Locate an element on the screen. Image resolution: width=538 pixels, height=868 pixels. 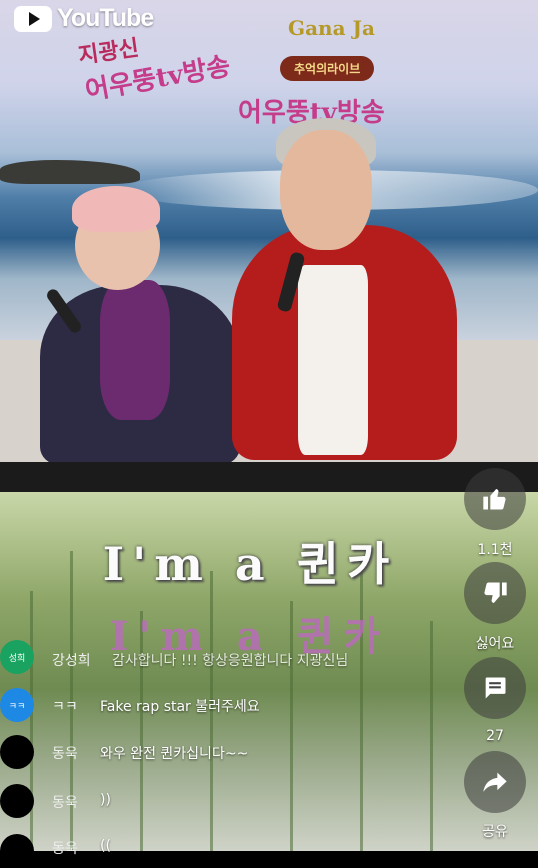
youtube-wordmark: YouTube is located at coordinates (105, 18).